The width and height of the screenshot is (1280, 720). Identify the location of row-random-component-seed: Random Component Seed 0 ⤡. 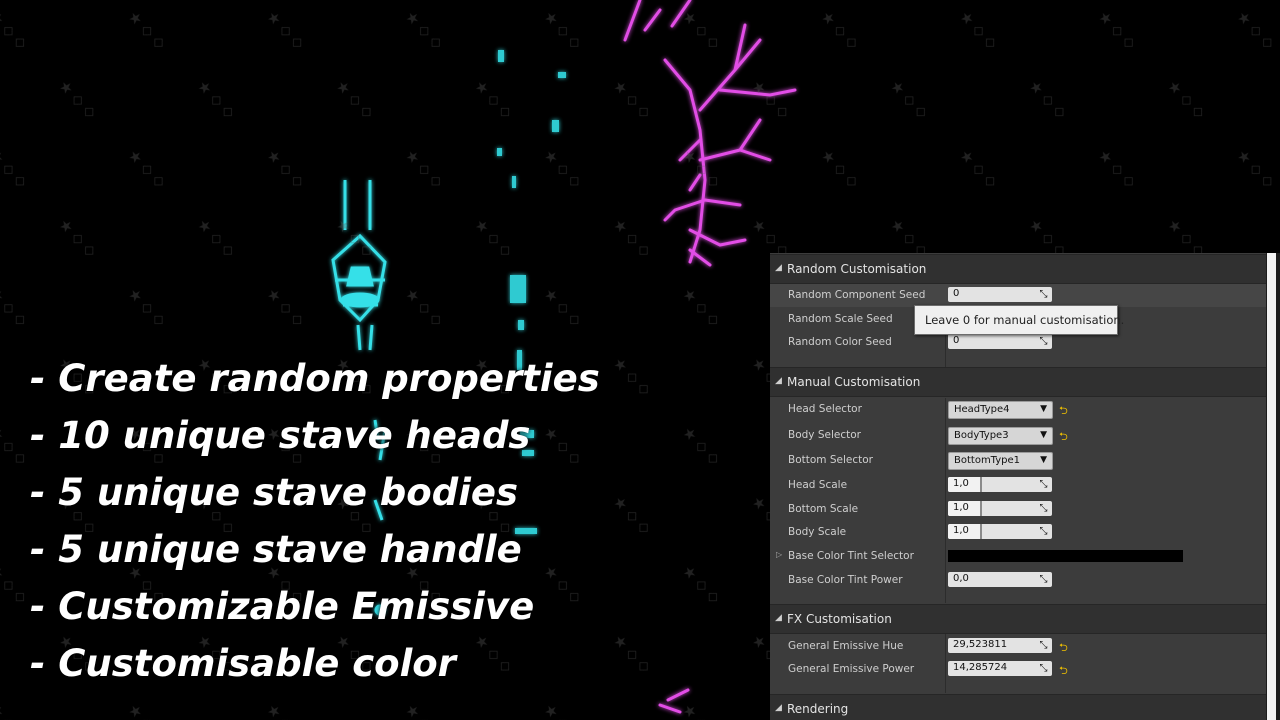
(1018, 295).